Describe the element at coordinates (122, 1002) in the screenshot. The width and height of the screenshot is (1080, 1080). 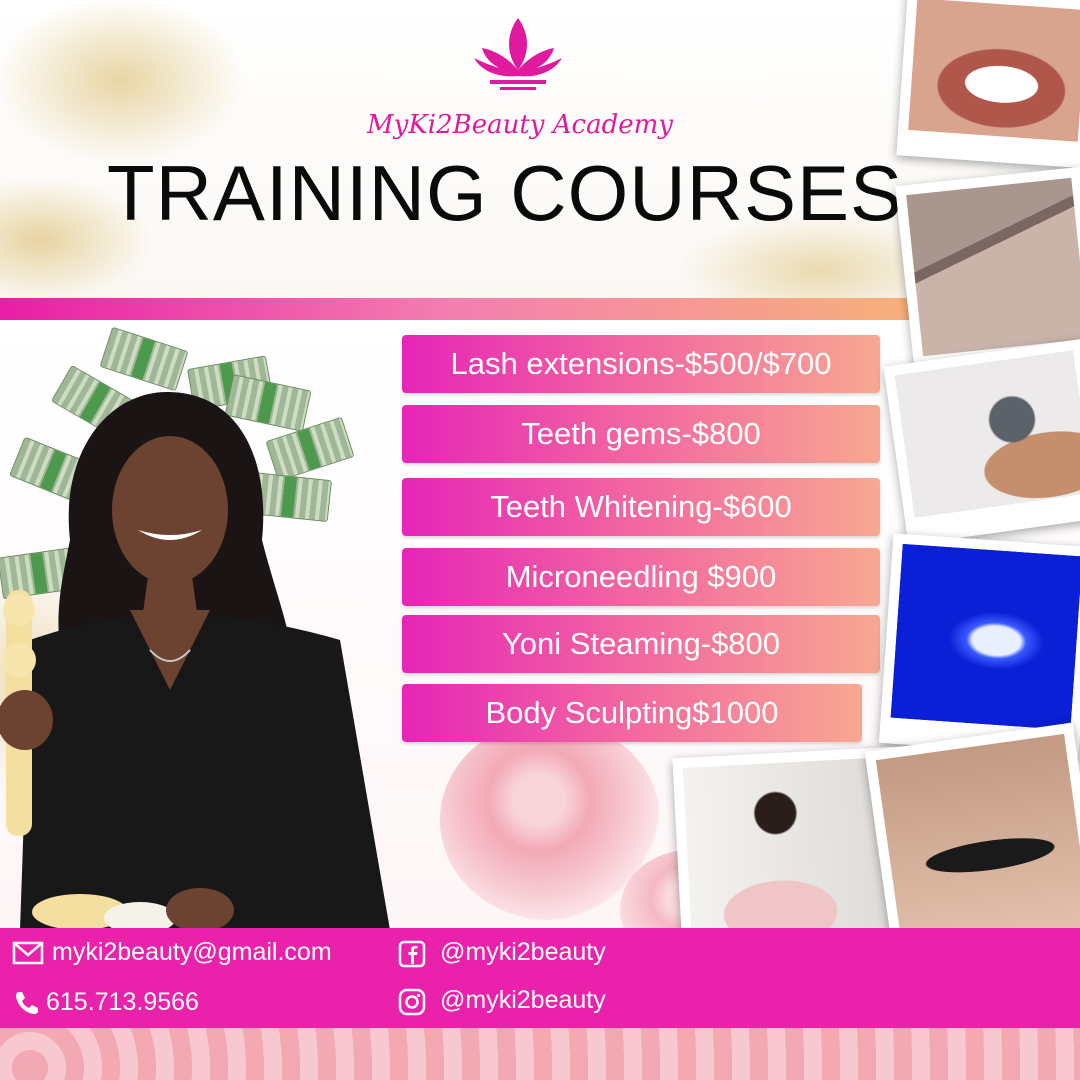
I see `contact-phone: 615.713.9566` at that location.